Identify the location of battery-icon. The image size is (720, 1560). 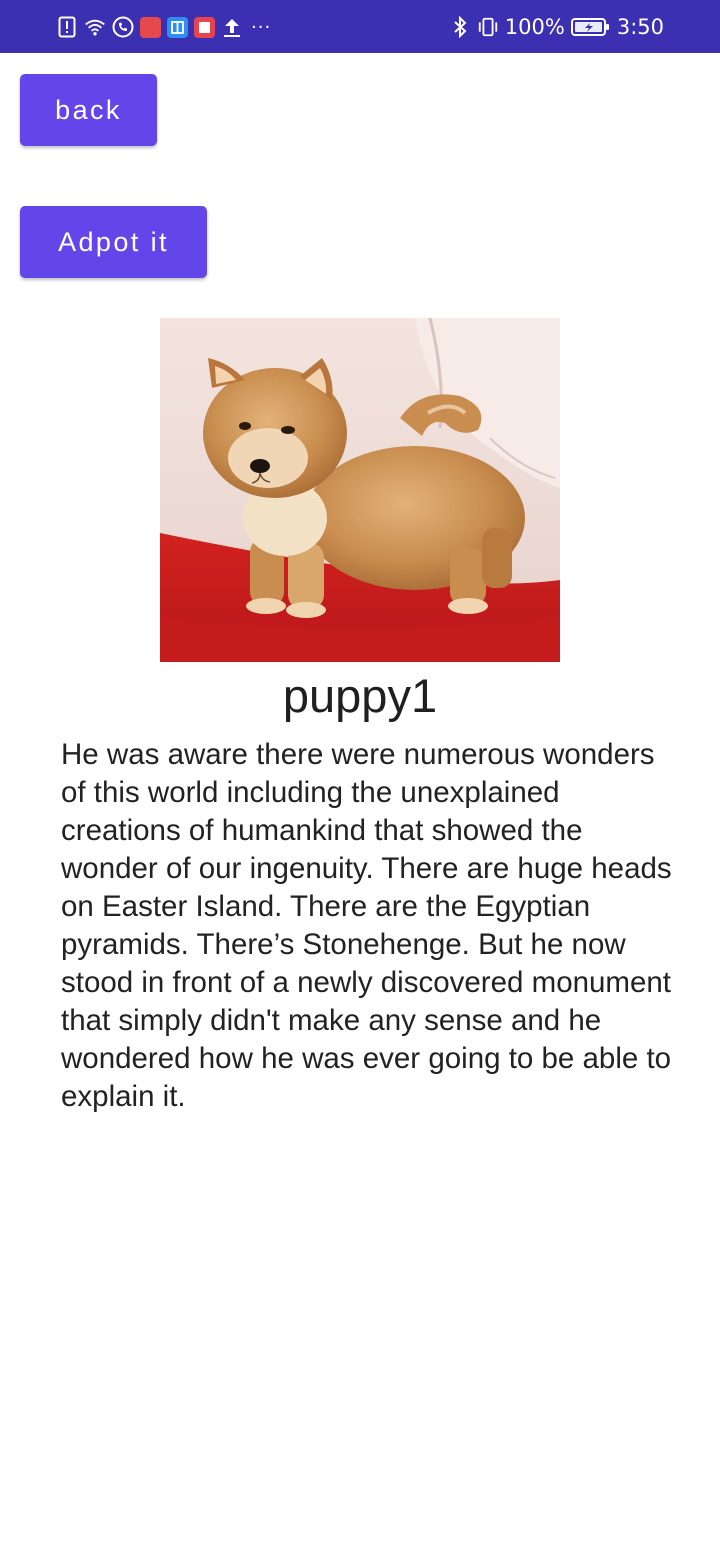
(590, 27).